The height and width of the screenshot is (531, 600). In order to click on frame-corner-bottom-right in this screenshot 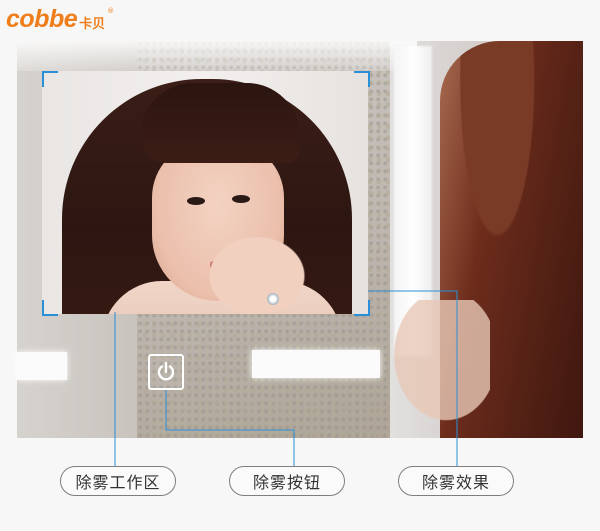, I will do `click(362, 308)`.